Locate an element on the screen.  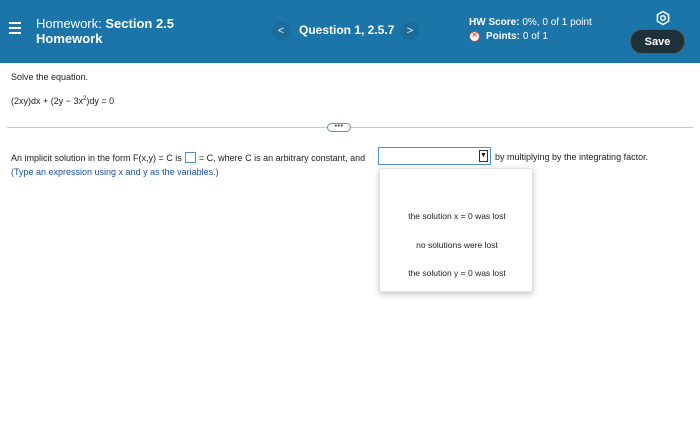
title-section: Section 2.5 is located at coordinates (140, 23).